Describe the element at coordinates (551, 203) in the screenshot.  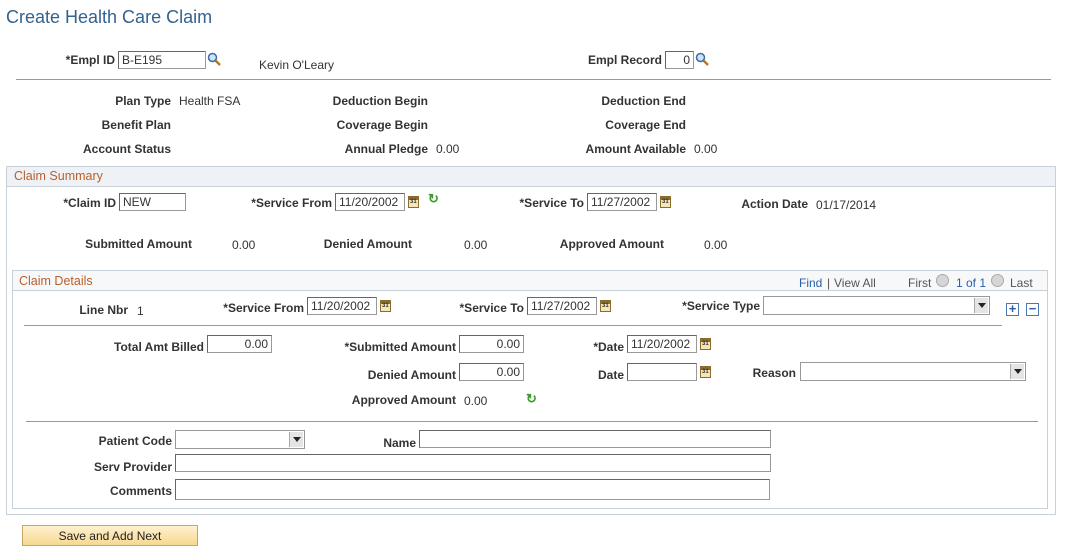
I see `service-to-label: *Service To` at that location.